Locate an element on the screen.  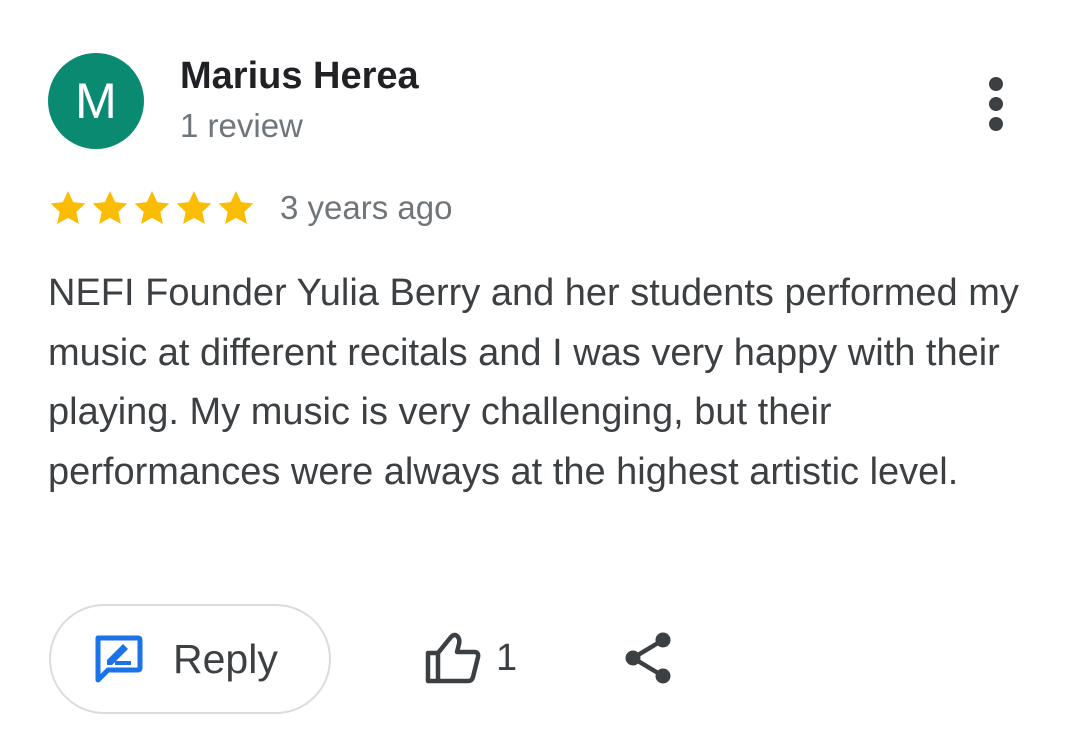
more-options-button is located at coordinates (996, 104).